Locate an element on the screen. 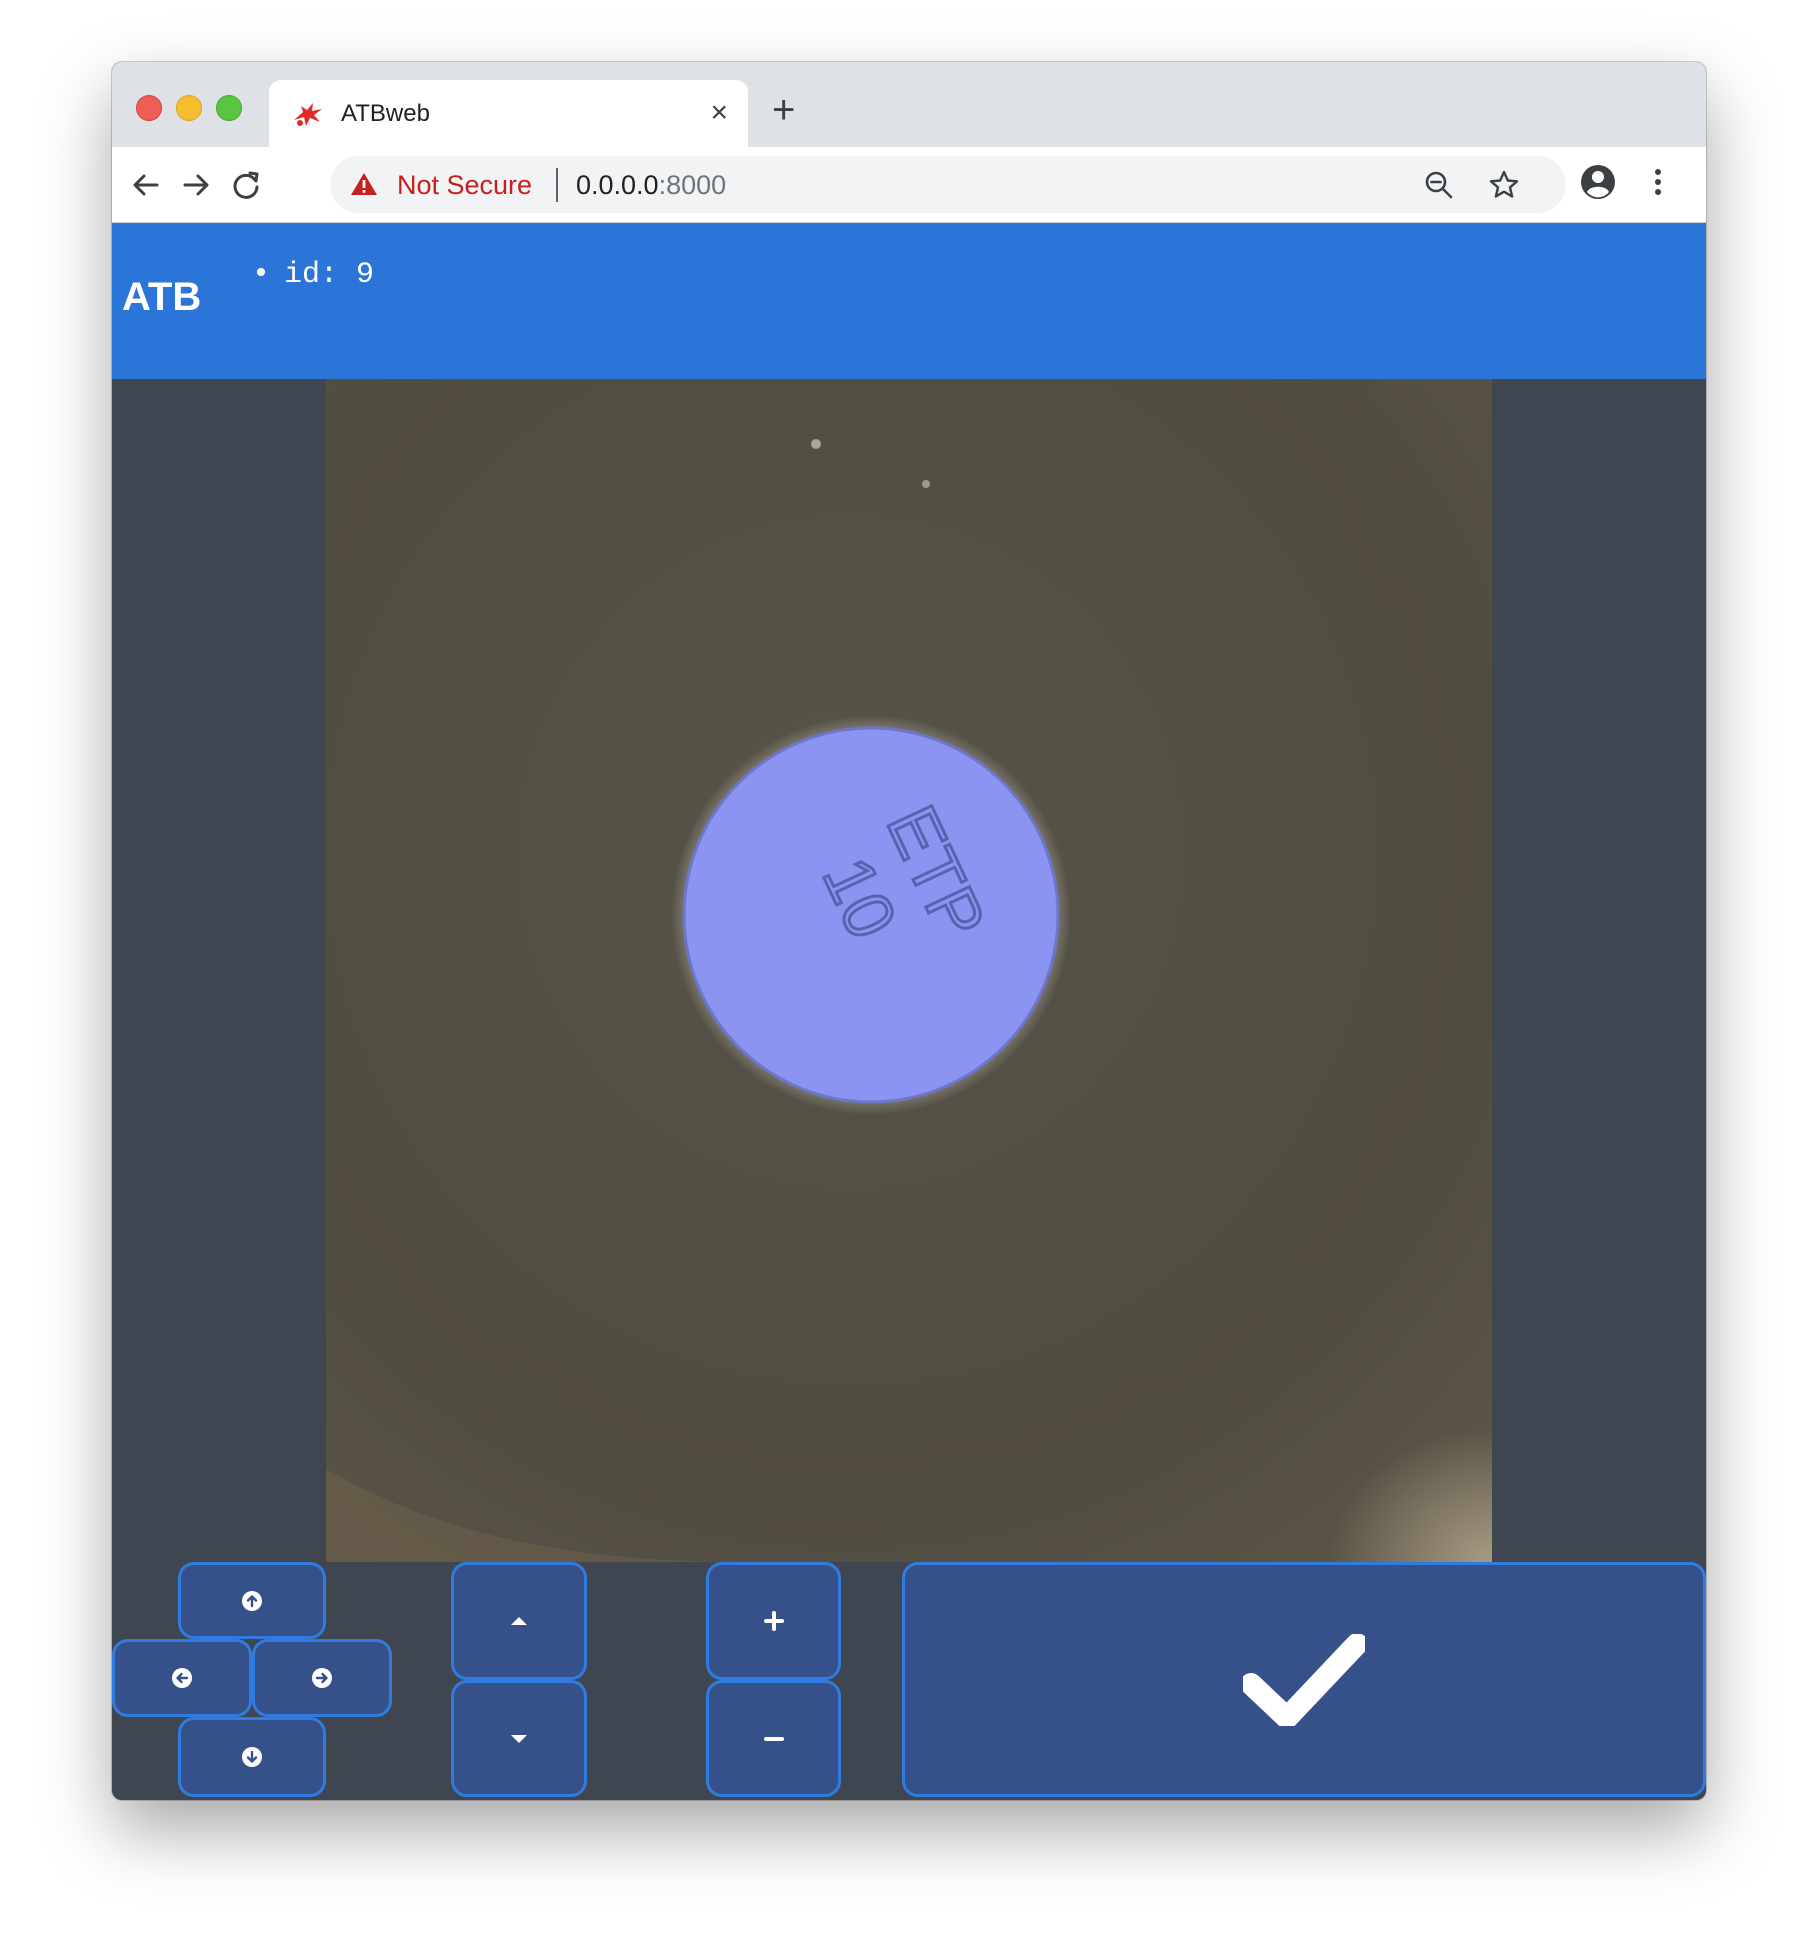 Image resolution: width=1818 pixels, height=1960 pixels. address-separator is located at coordinates (557, 185).